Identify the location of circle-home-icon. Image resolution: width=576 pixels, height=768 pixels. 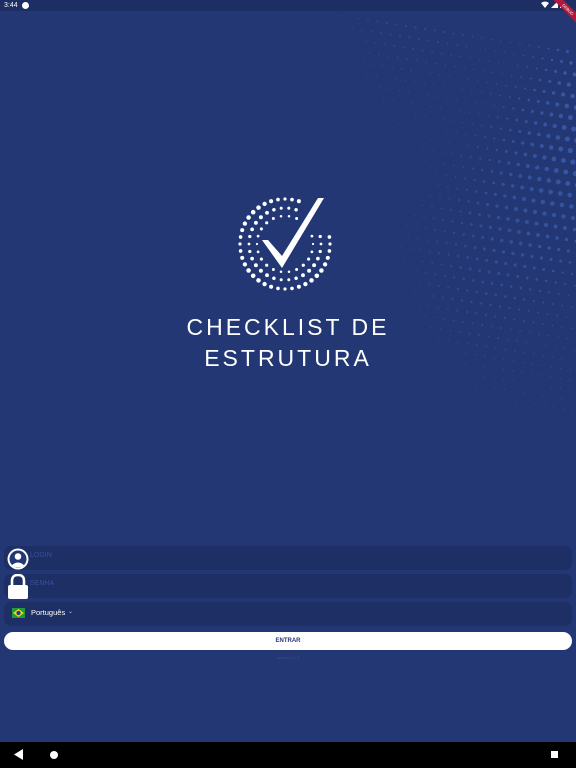
(54, 755).